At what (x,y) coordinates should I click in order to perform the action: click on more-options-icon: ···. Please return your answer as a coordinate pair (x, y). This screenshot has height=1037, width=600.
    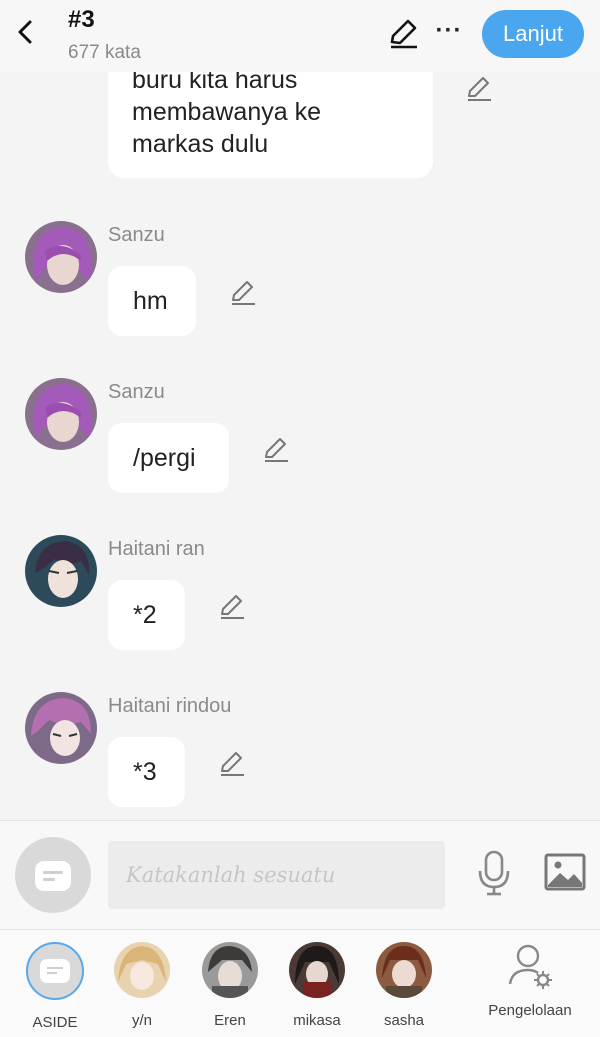
    Looking at the image, I should click on (449, 31).